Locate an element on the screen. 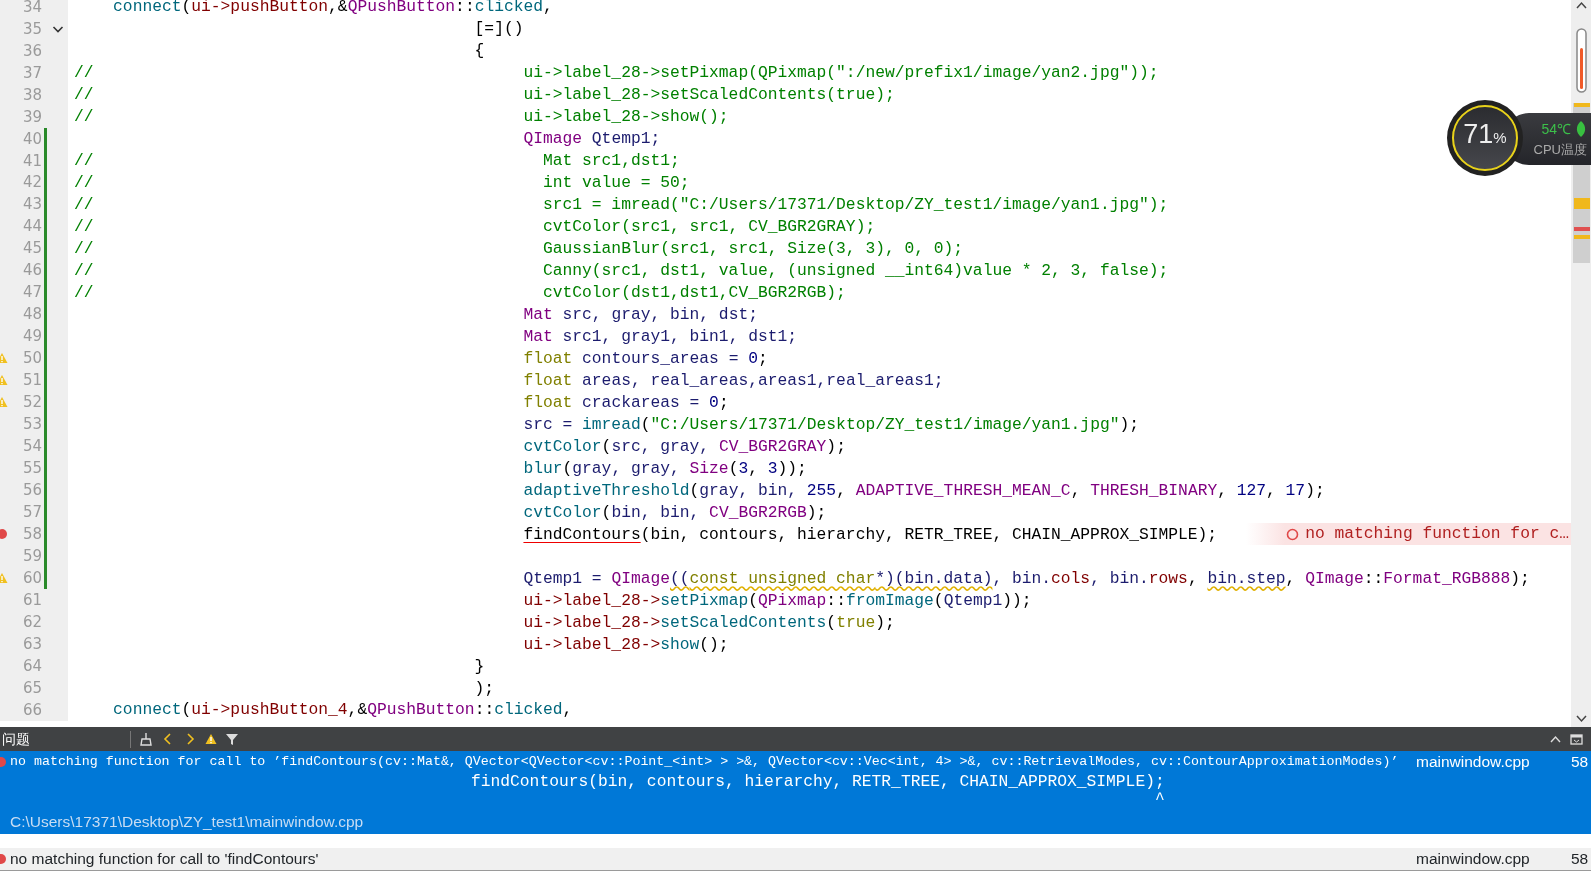 The width and height of the screenshot is (1591, 879). status-message: no matching function for call to 'findContours' is located at coordinates (165, 859).